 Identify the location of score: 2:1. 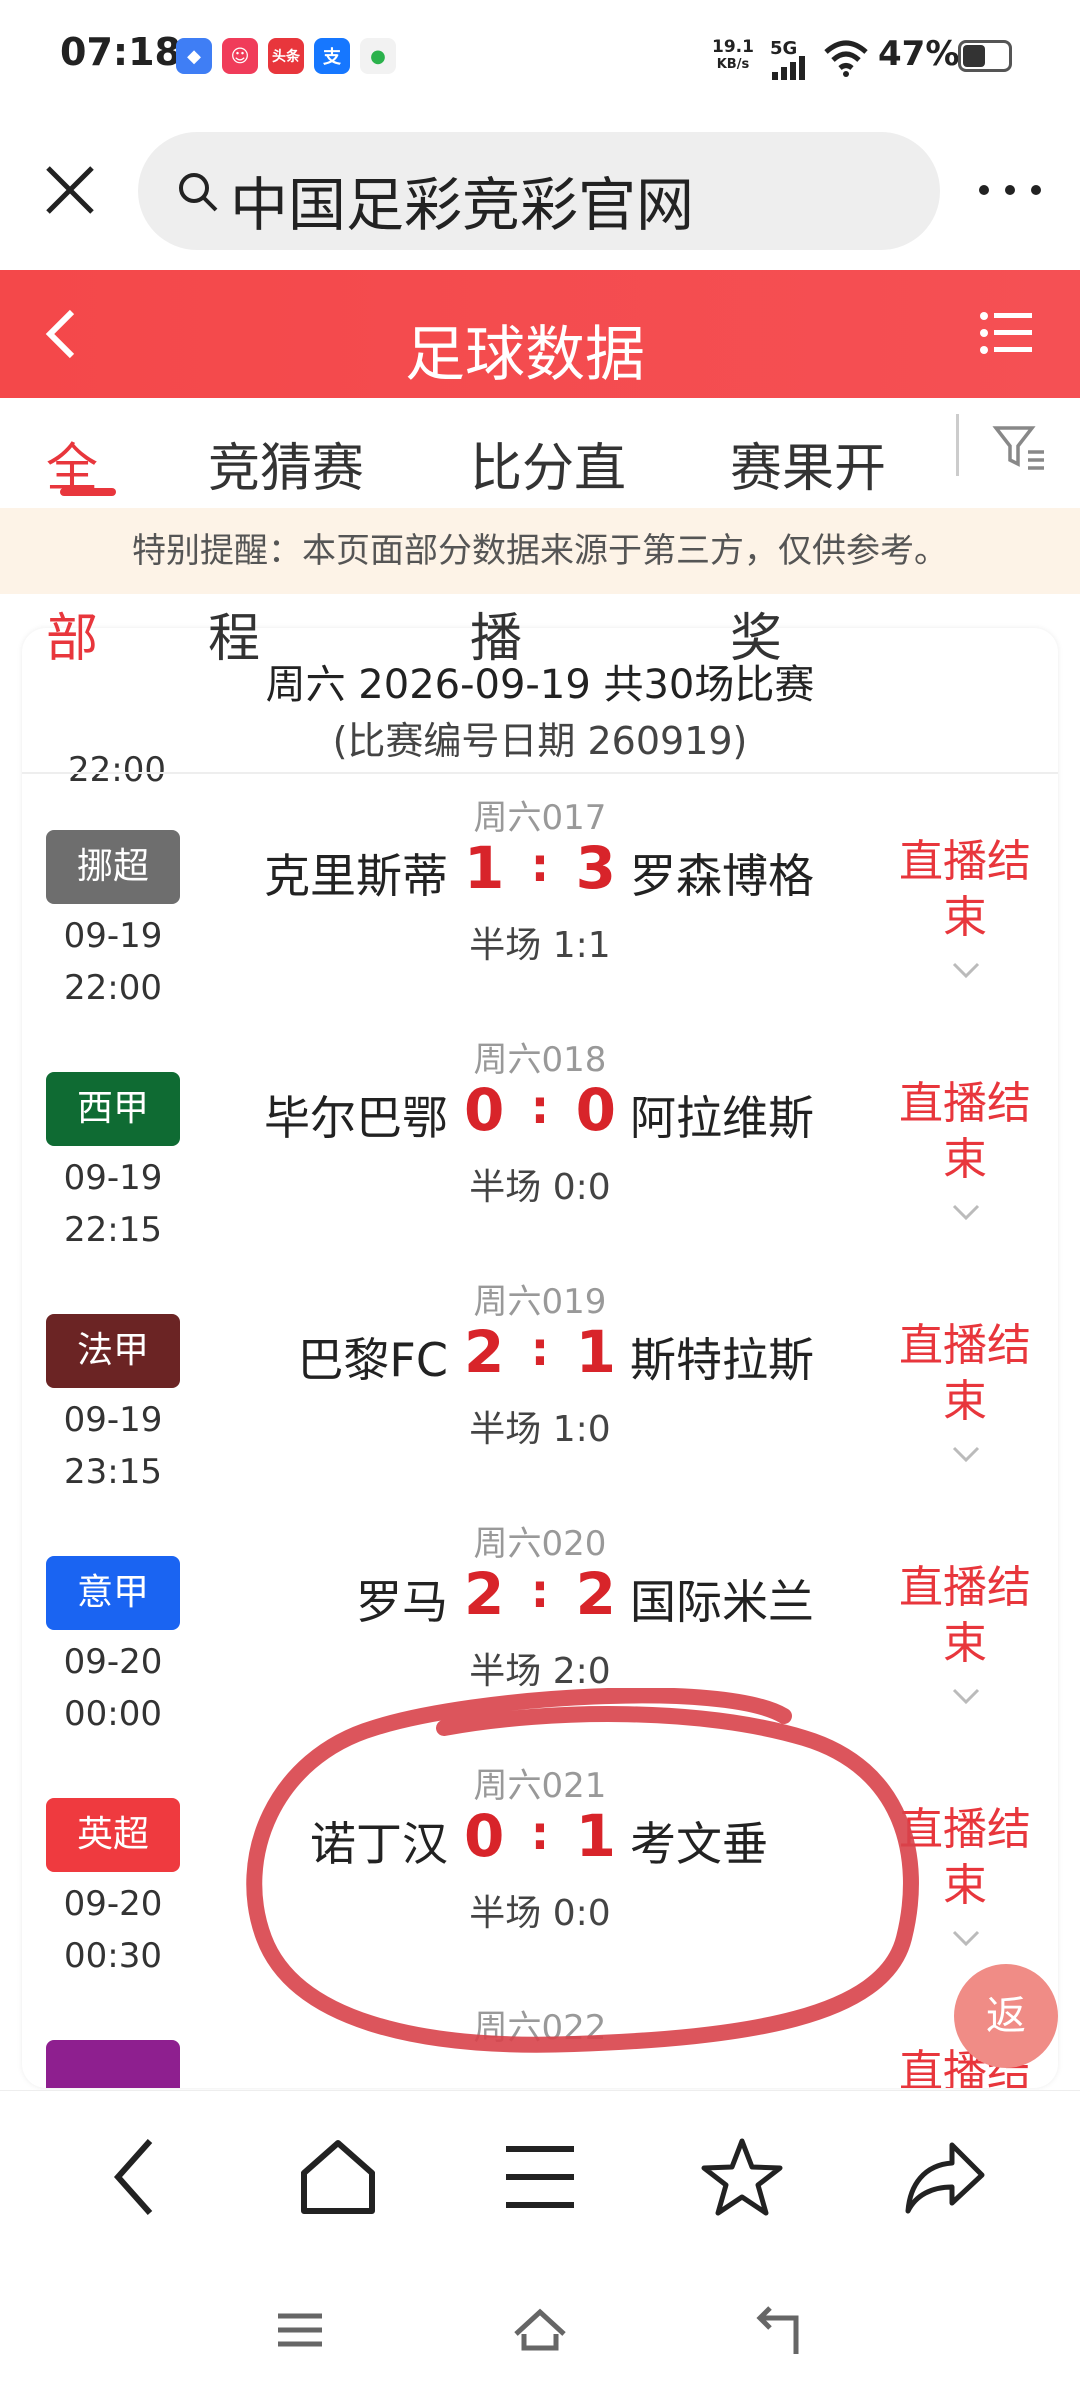
(540, 1352).